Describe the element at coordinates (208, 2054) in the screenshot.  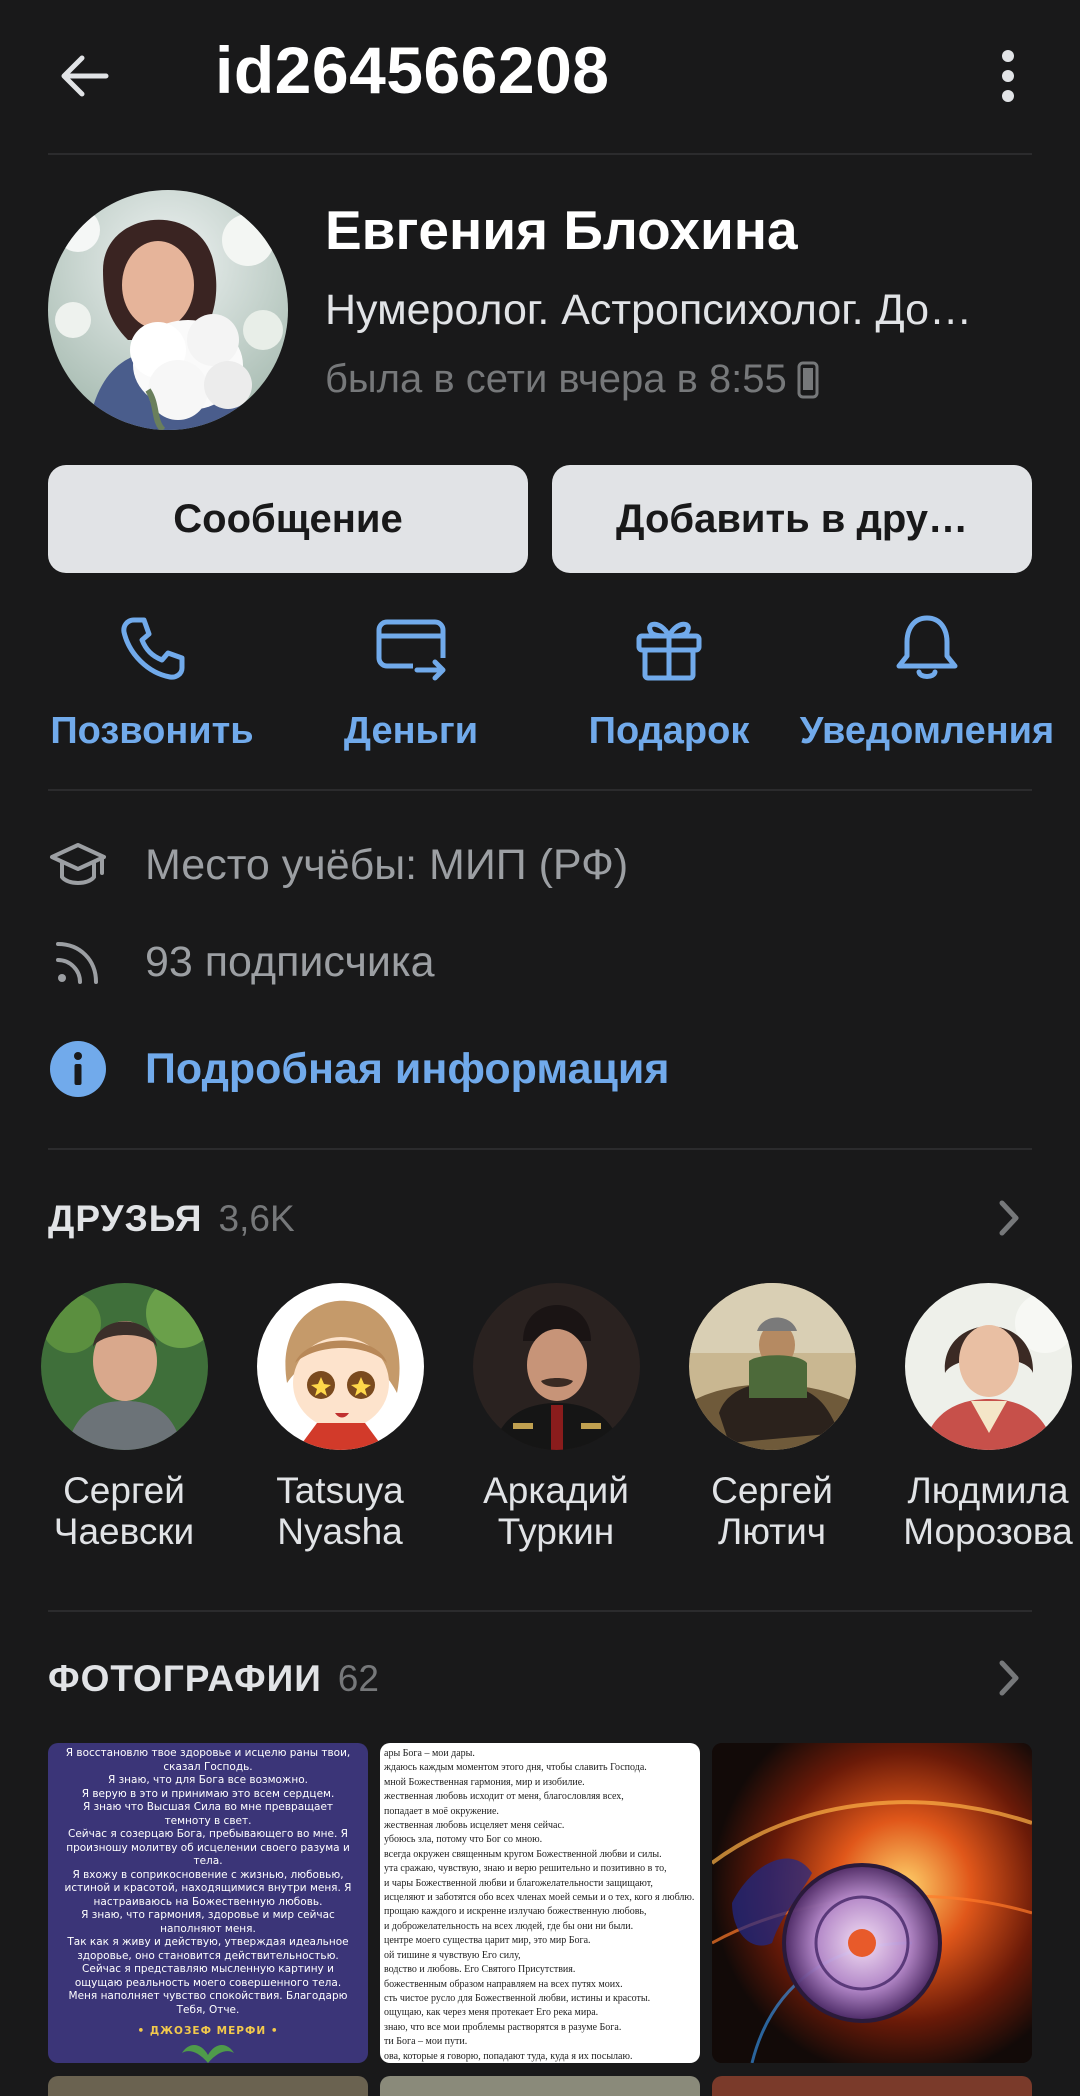
I see `leaf-decoration-icon` at that location.